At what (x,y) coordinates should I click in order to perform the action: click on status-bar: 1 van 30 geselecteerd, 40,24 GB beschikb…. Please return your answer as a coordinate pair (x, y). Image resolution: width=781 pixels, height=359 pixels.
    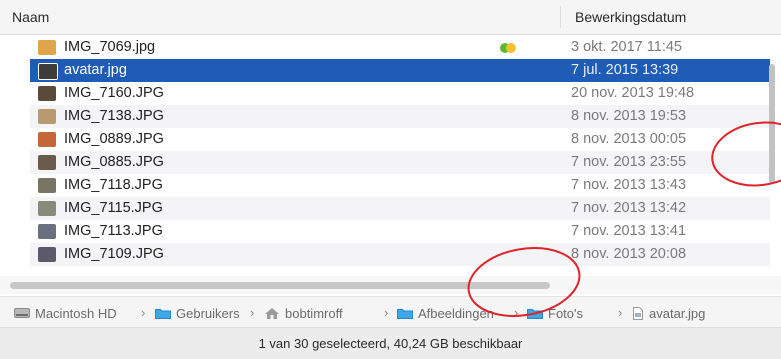
    Looking at the image, I should click on (390, 343).